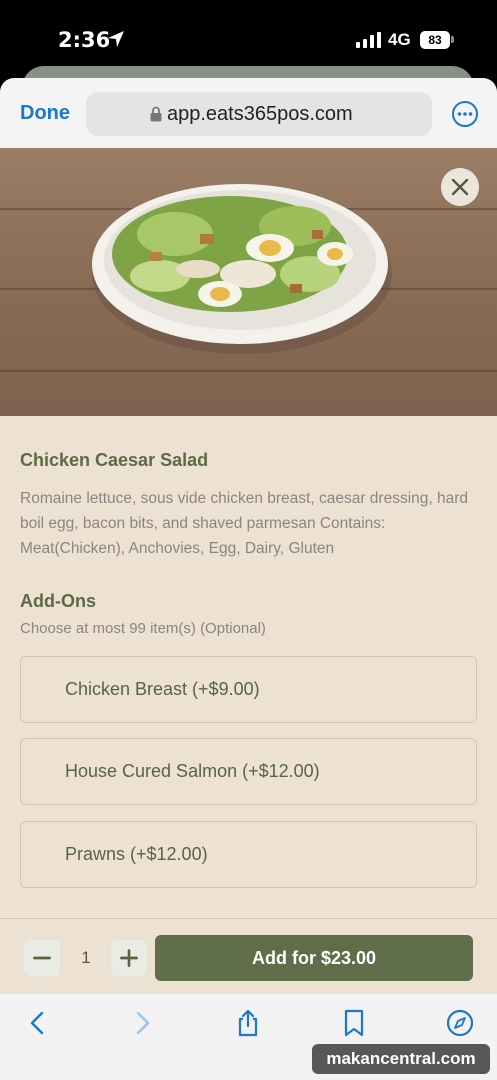 Image resolution: width=497 pixels, height=1080 pixels. What do you see at coordinates (460, 187) in the screenshot?
I see `close-icon` at bounding box center [460, 187].